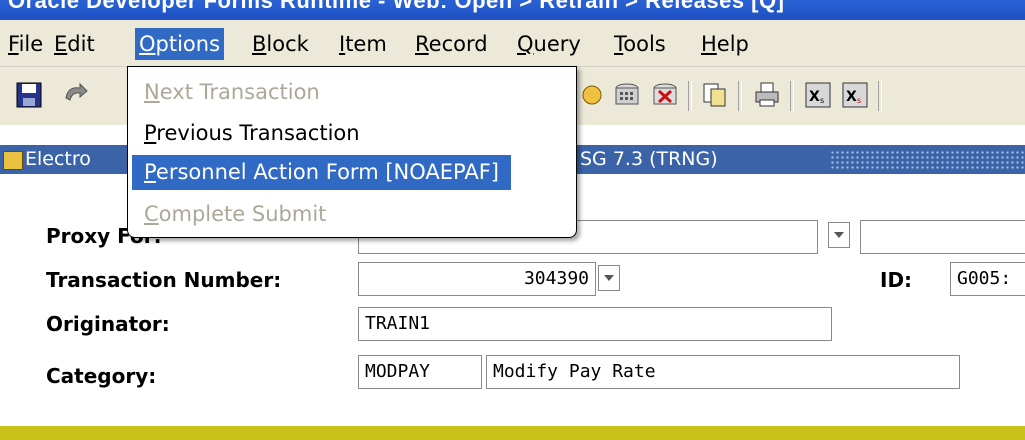  What do you see at coordinates (609, 278) in the screenshot?
I see `transaction-number-dropdown-icon` at bounding box center [609, 278].